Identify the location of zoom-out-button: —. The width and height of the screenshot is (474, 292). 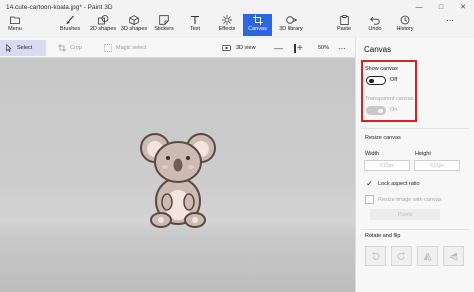
(278, 48).